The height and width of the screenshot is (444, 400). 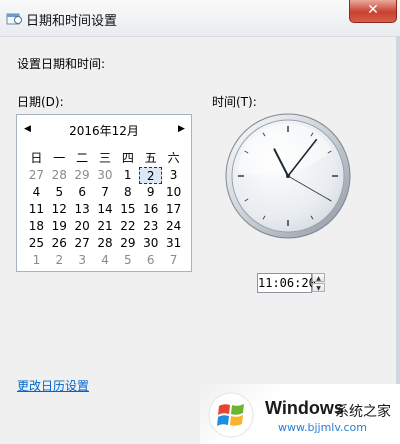 I want to click on calendar-week: 4 5 6 7 8 9 10, so click(x=105, y=192).